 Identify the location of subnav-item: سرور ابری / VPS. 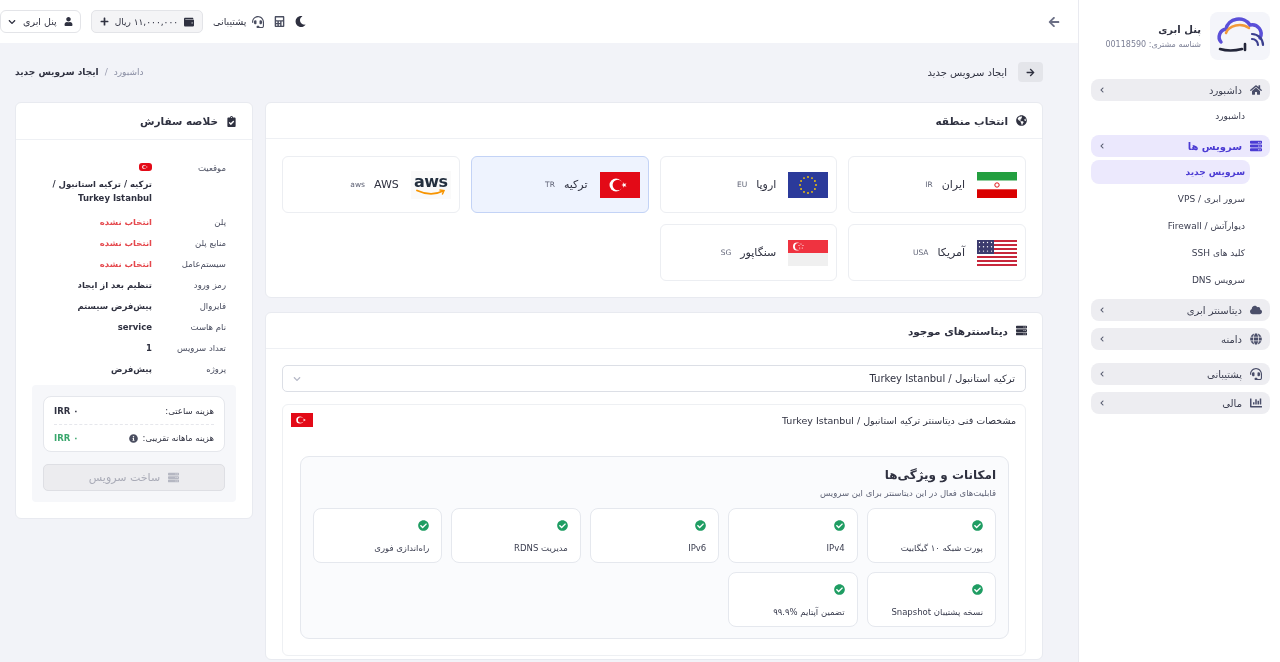
(1170, 199).